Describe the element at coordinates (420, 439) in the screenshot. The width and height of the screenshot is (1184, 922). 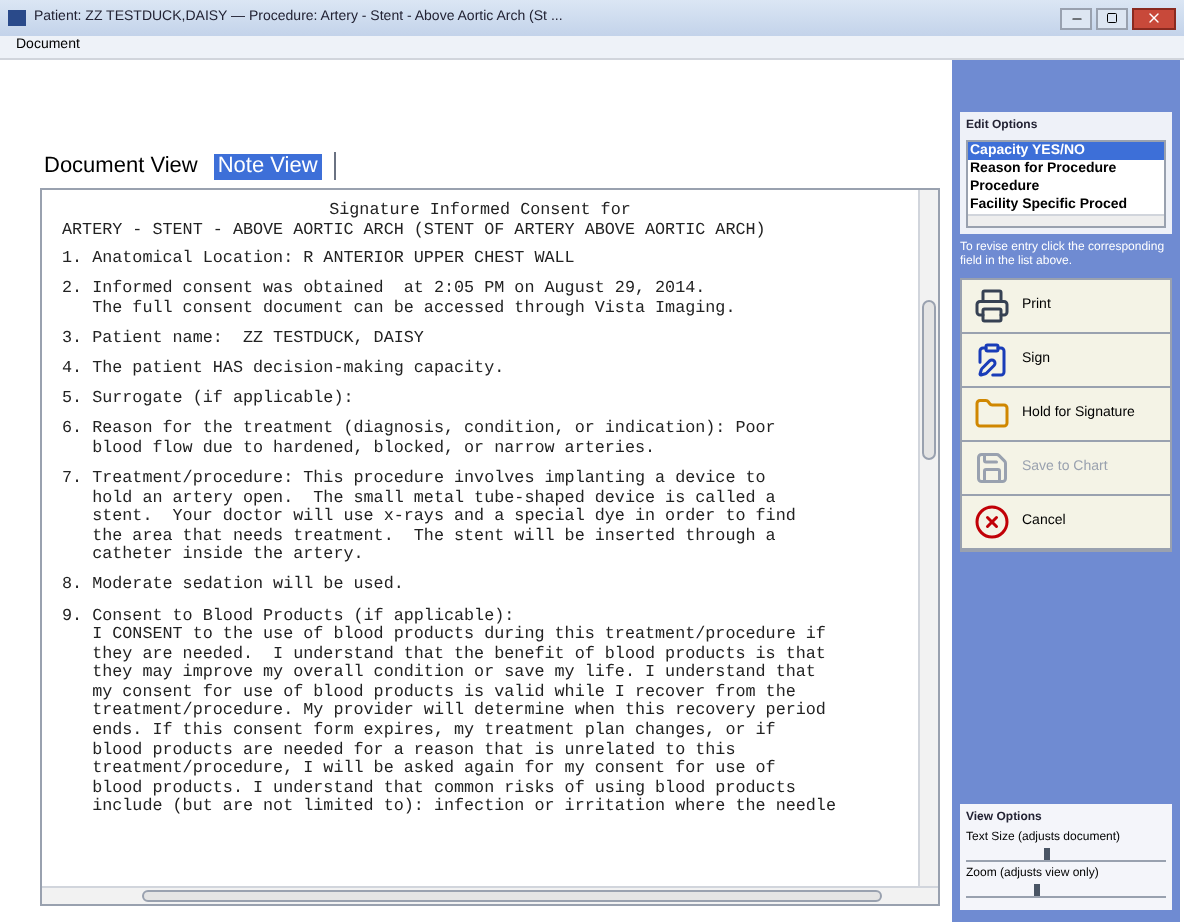
I see `document-paragraph: 6. Reason for the treatment (diagnosis, condition, or indication): Poor blood flow due to hardened, blocked, or narrow arteries.` at that location.